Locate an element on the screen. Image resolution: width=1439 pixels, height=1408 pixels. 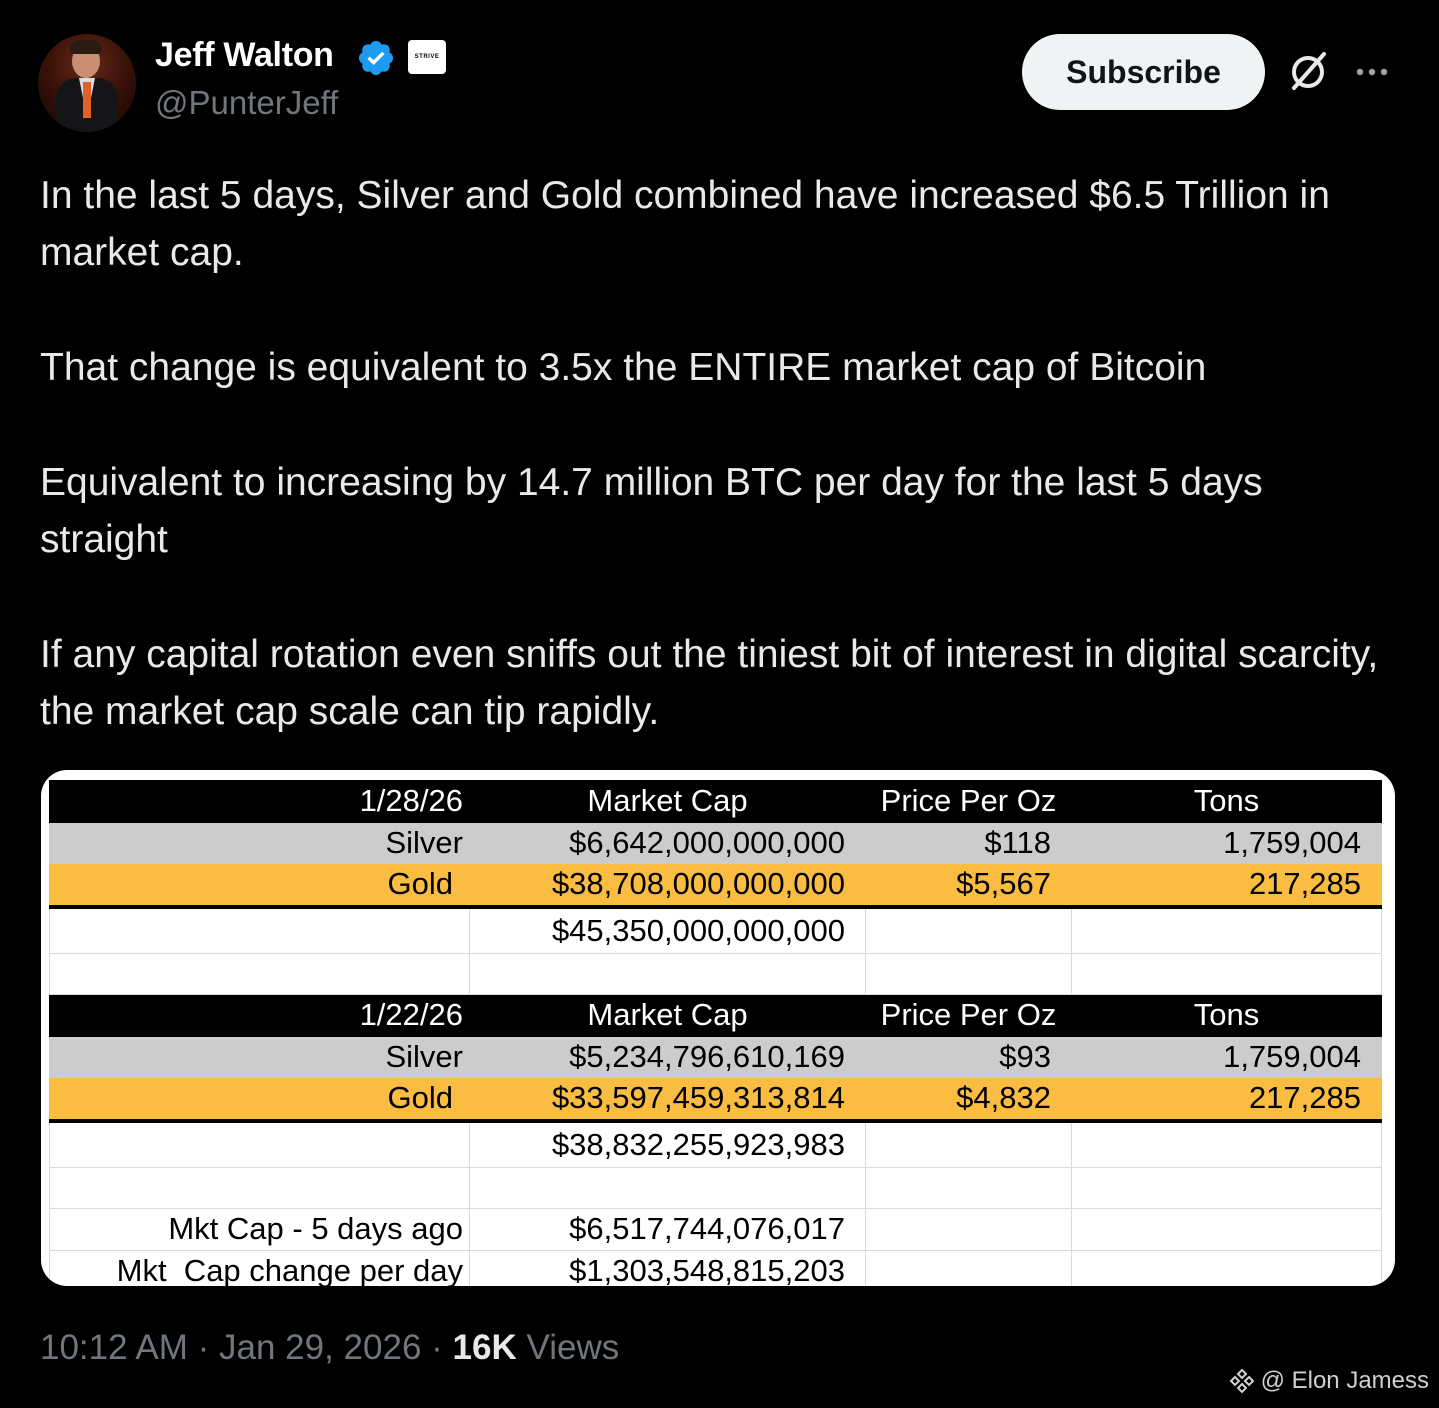
more-options-icon is located at coordinates (1372, 72).